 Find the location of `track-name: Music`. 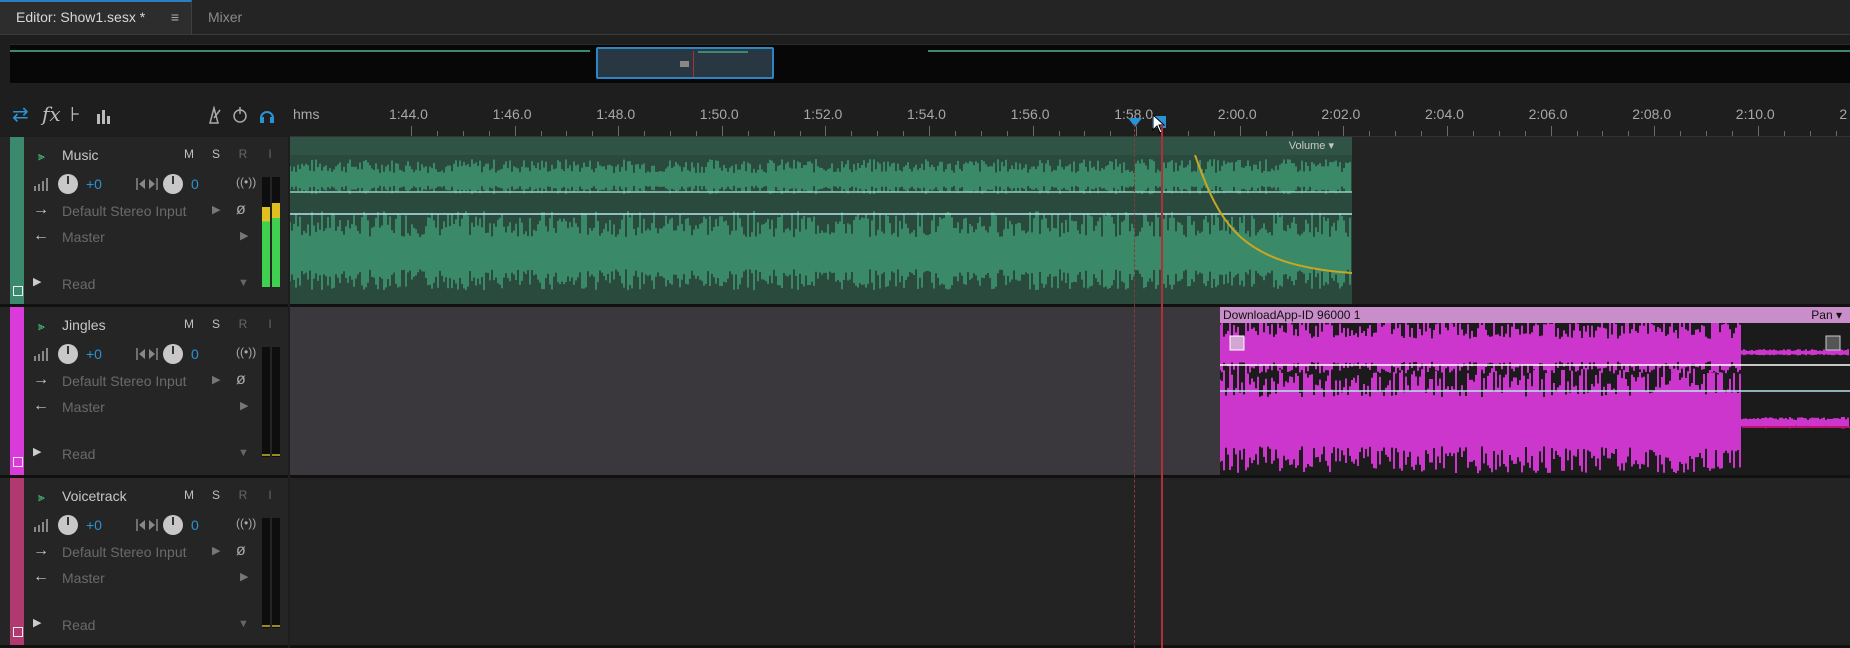

track-name: Music is located at coordinates (80, 155).